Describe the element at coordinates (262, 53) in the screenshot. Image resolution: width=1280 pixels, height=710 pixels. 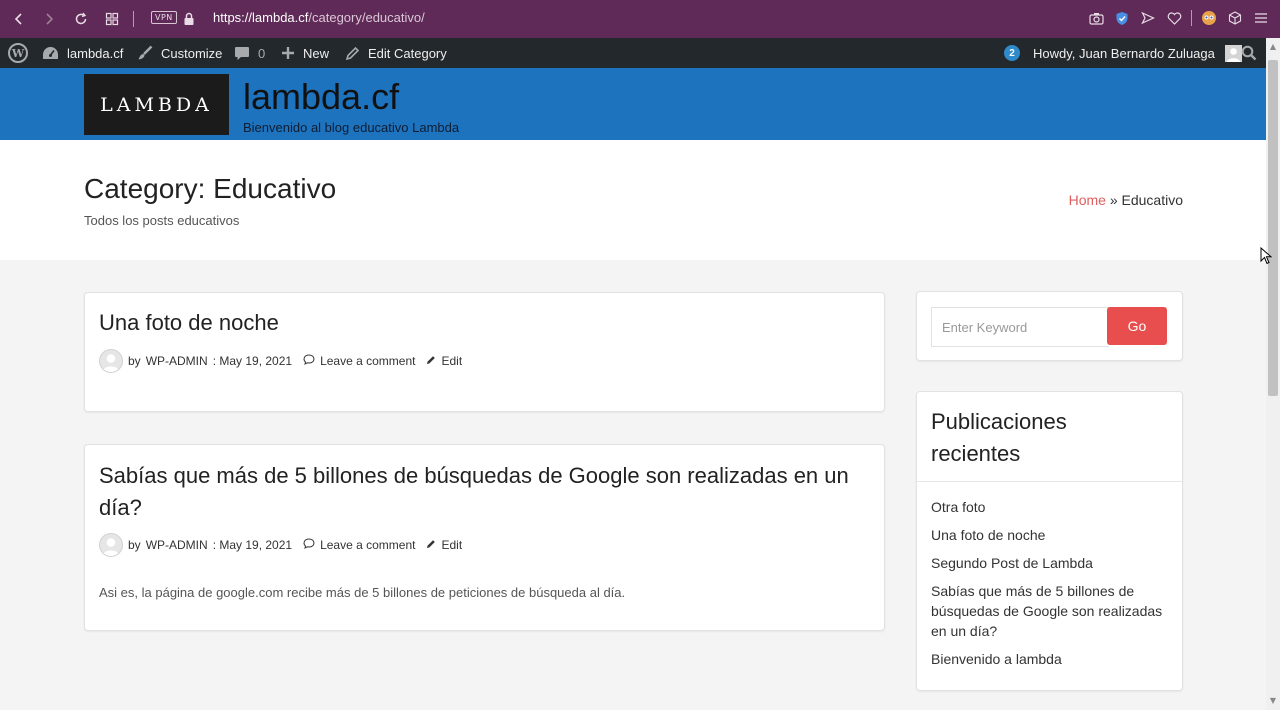
I see `comments-count: 0` at that location.